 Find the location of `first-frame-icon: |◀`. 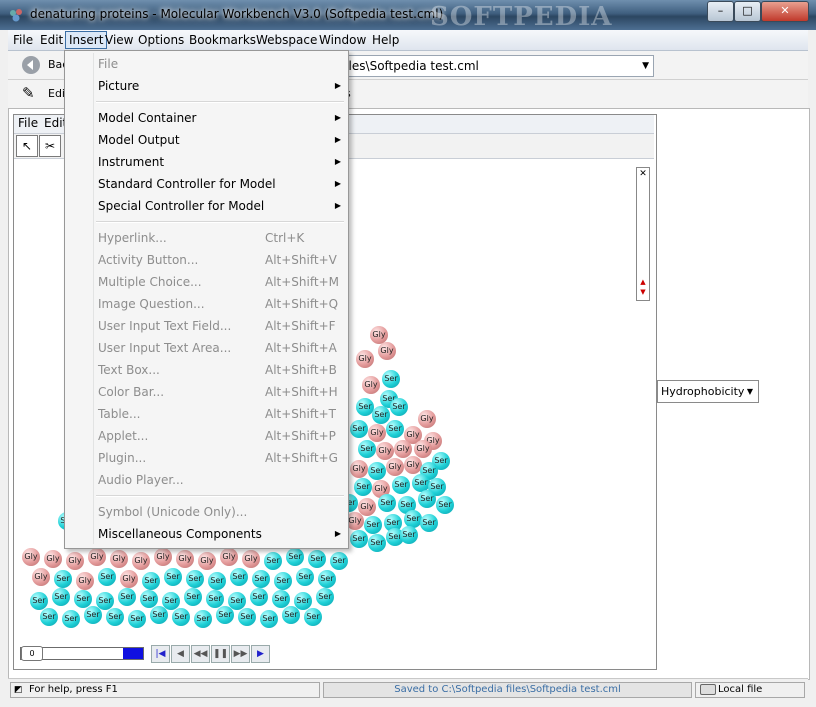

first-frame-icon: |◀ is located at coordinates (160, 654).